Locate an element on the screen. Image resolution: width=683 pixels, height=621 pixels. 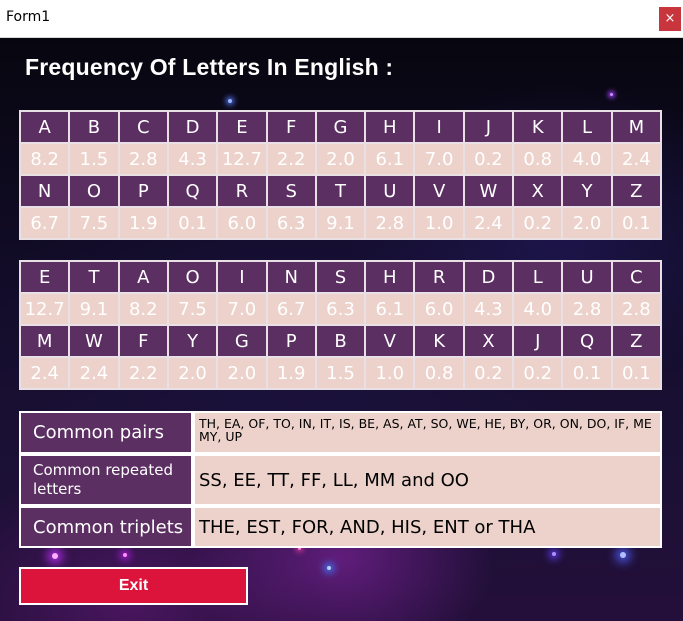
common-repeated-label: Common repeated letters is located at coordinates (106, 480).